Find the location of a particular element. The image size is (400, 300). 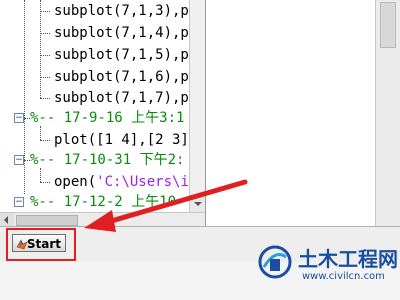

right-vertical-scrollbar is located at coordinates (387, 131).